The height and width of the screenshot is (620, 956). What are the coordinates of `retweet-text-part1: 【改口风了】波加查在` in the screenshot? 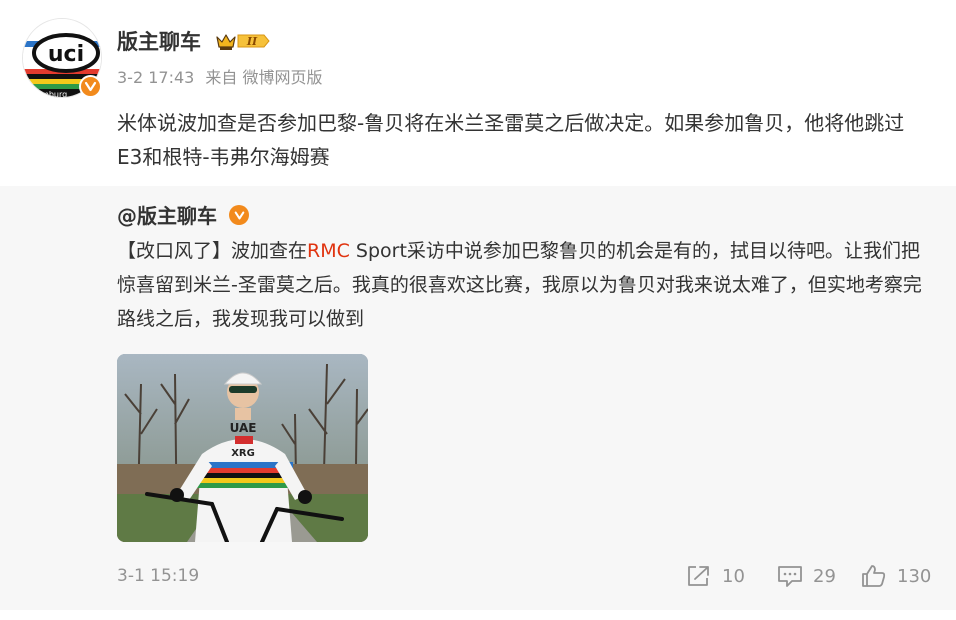 It's located at (212, 251).